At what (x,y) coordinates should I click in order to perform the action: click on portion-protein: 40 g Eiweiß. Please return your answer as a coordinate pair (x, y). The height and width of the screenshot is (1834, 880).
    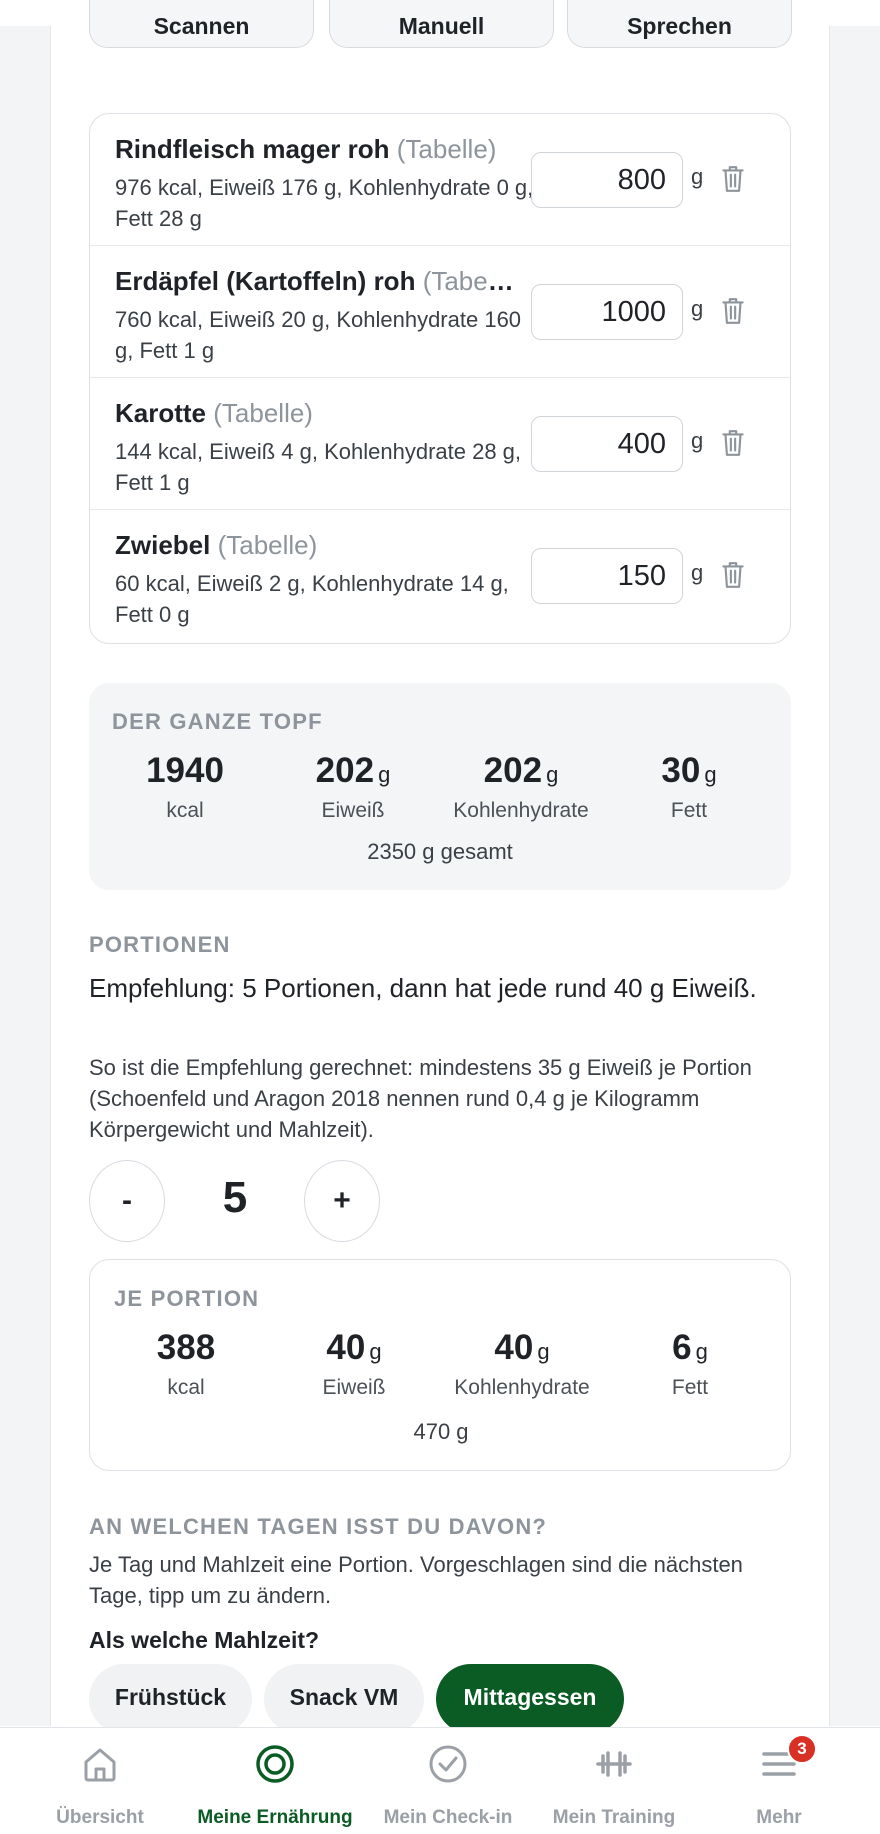
    Looking at the image, I should click on (354, 1364).